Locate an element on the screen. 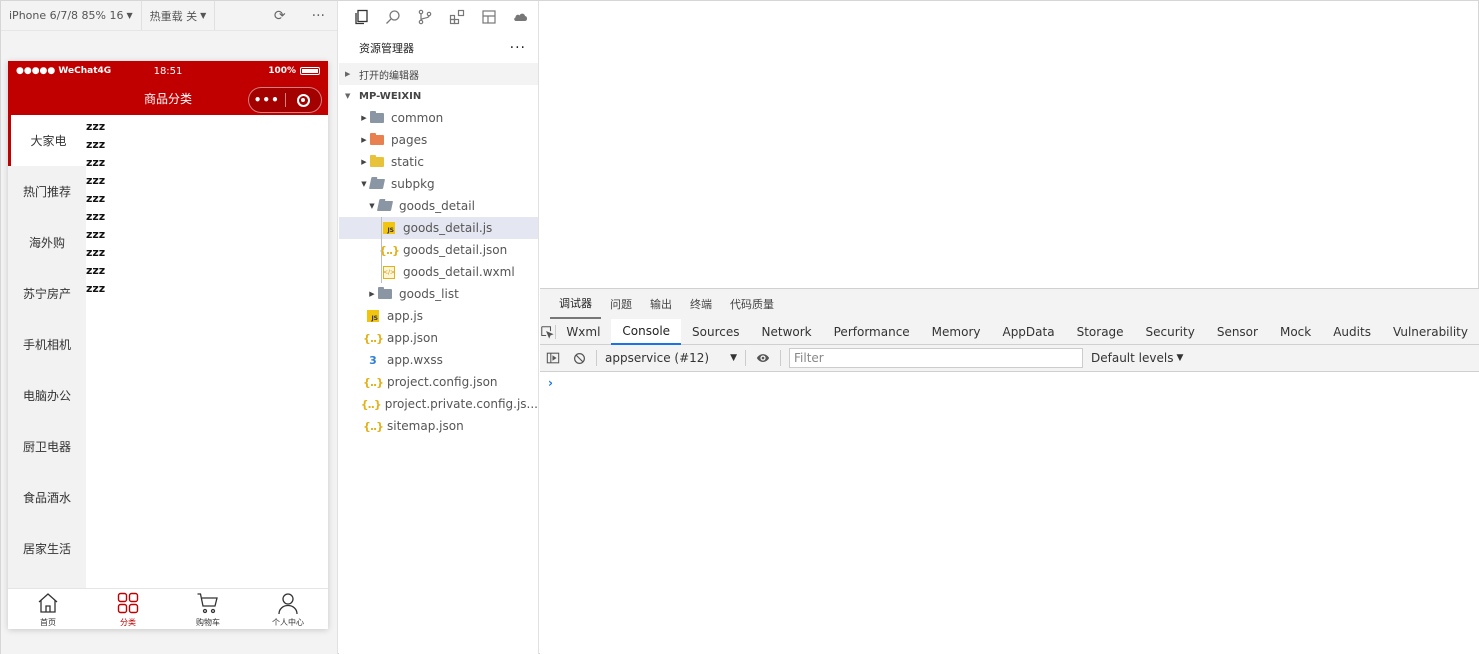 This screenshot has height=654, width=1479. devtools-tab-security: Security is located at coordinates (1170, 332).